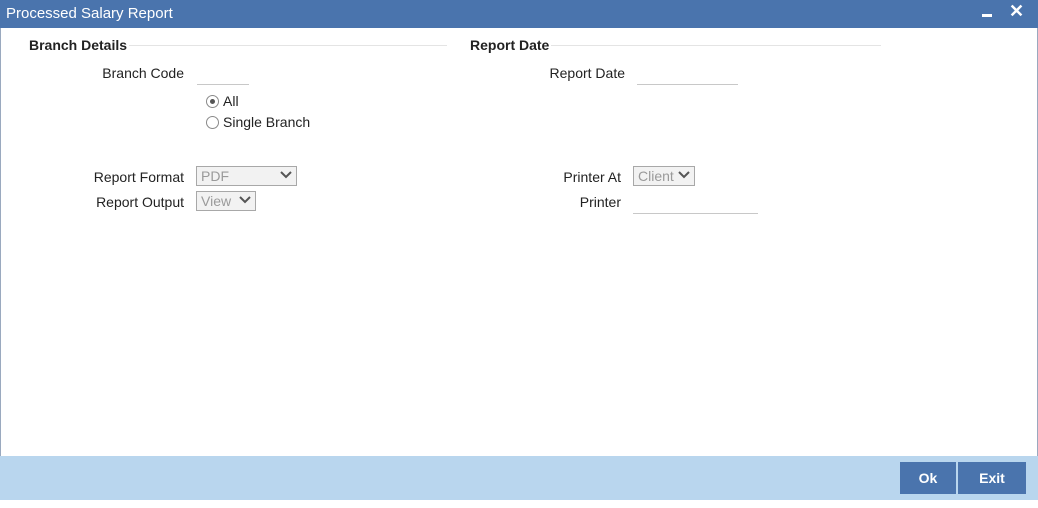  I want to click on close-icon: ✕, so click(1016, 11).